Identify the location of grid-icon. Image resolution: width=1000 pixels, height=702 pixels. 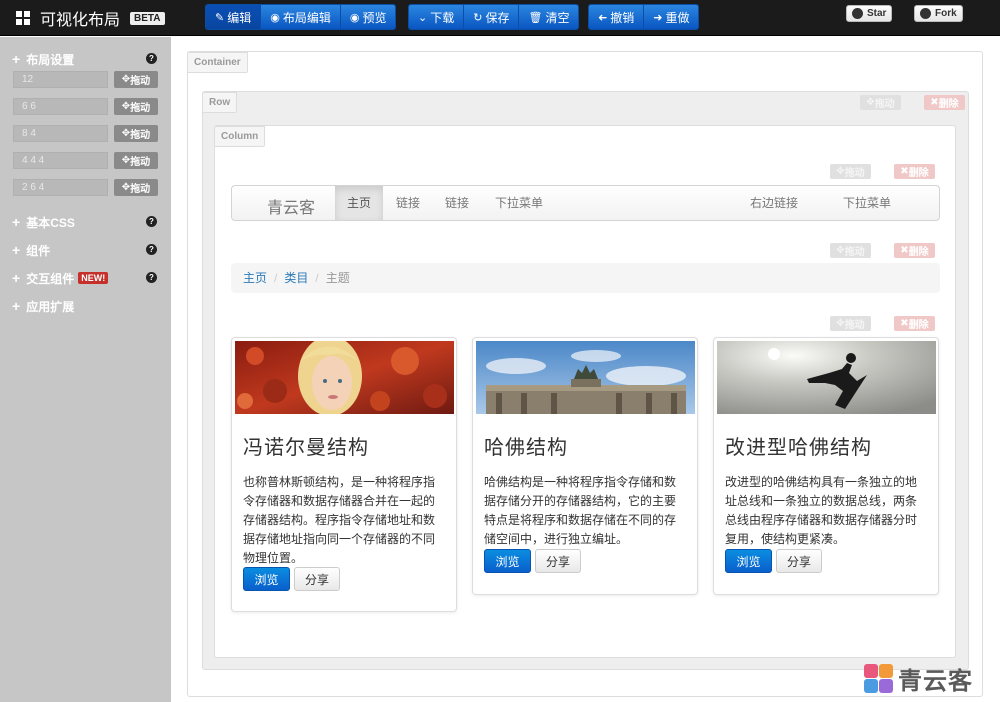
(23, 18).